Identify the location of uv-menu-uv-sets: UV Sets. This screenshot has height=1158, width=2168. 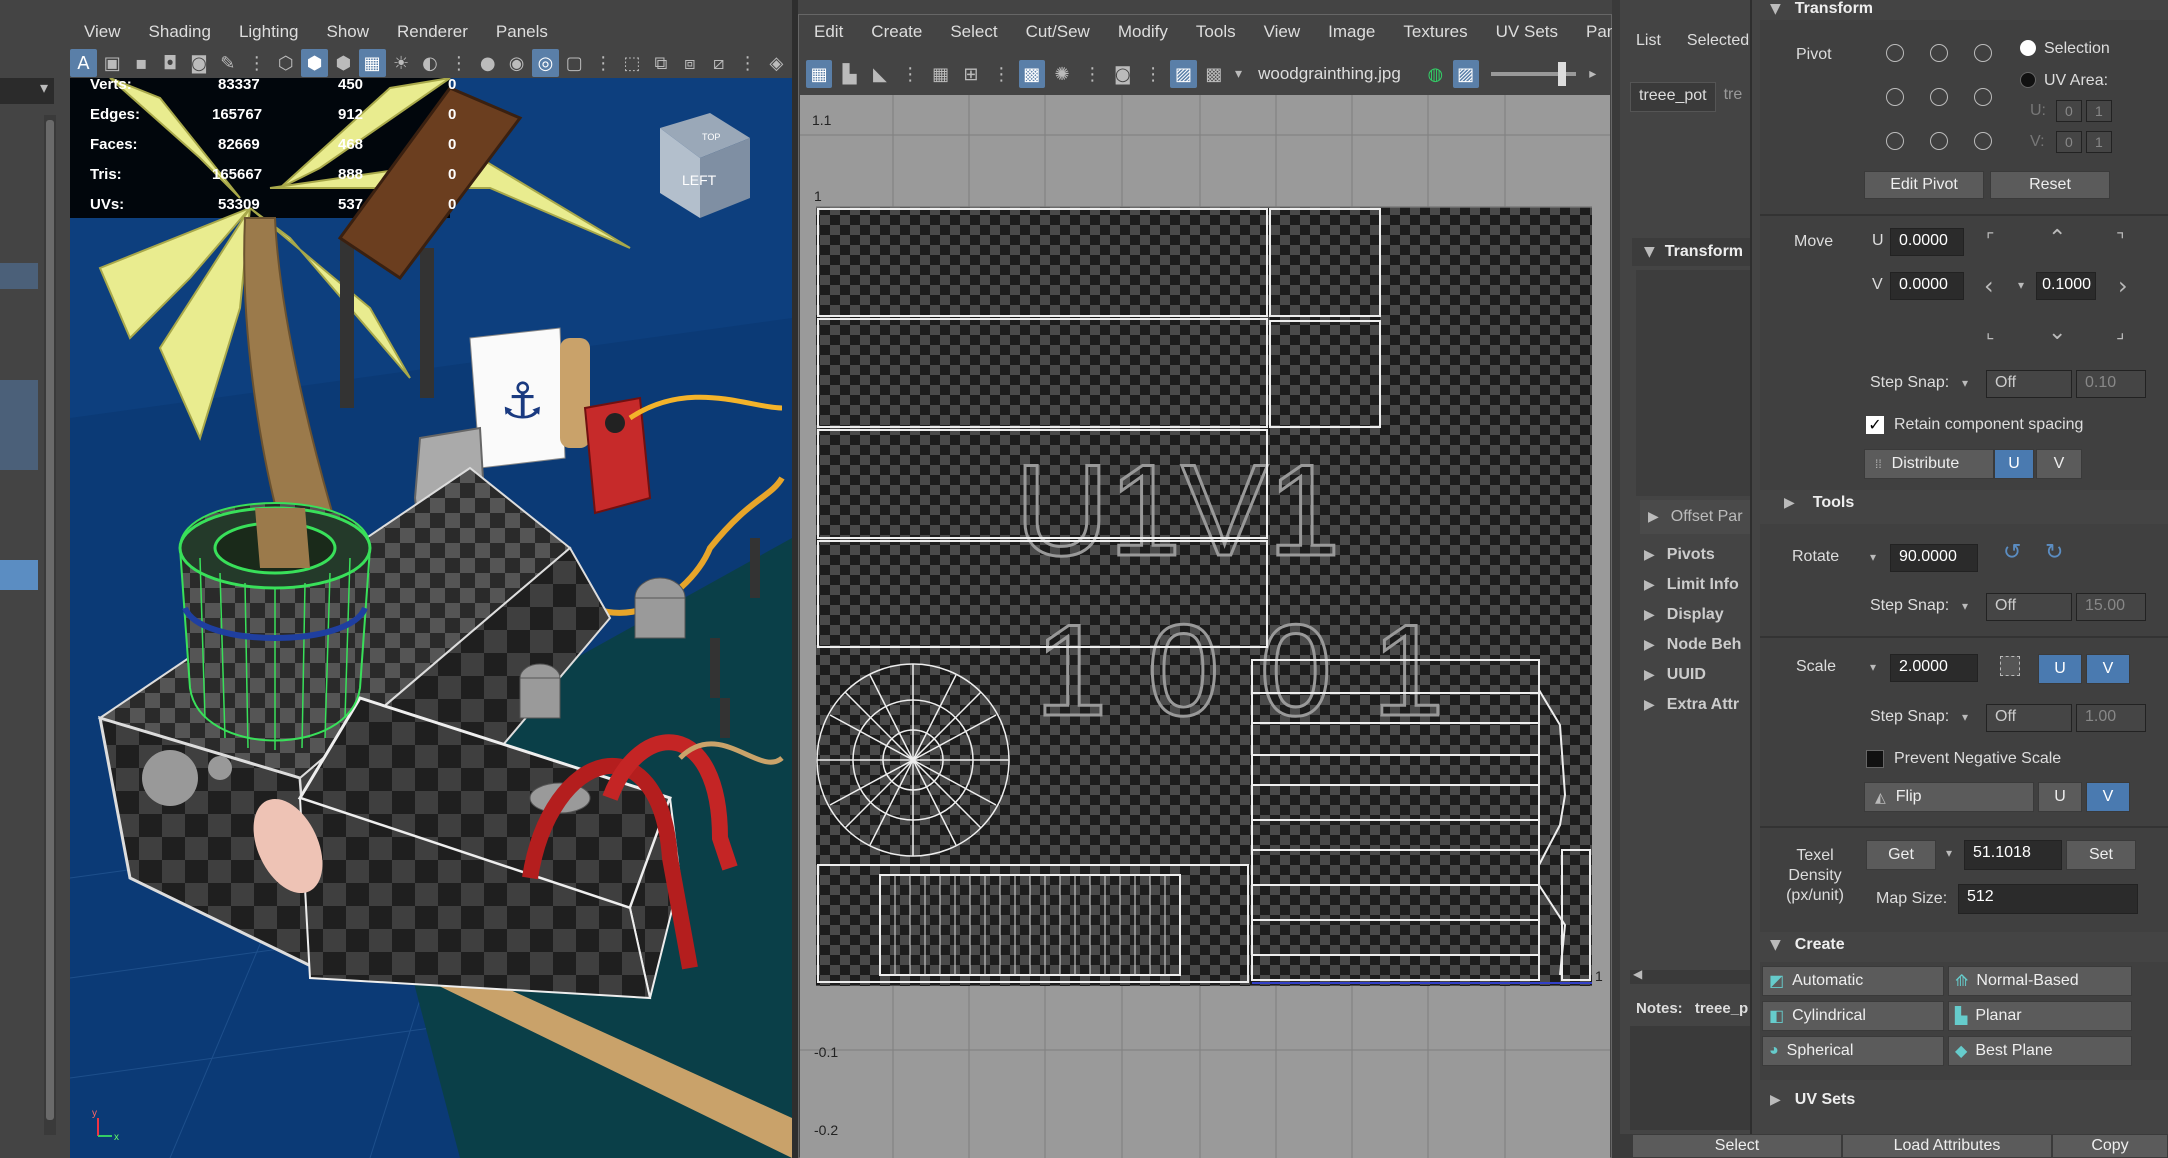
(1527, 32).